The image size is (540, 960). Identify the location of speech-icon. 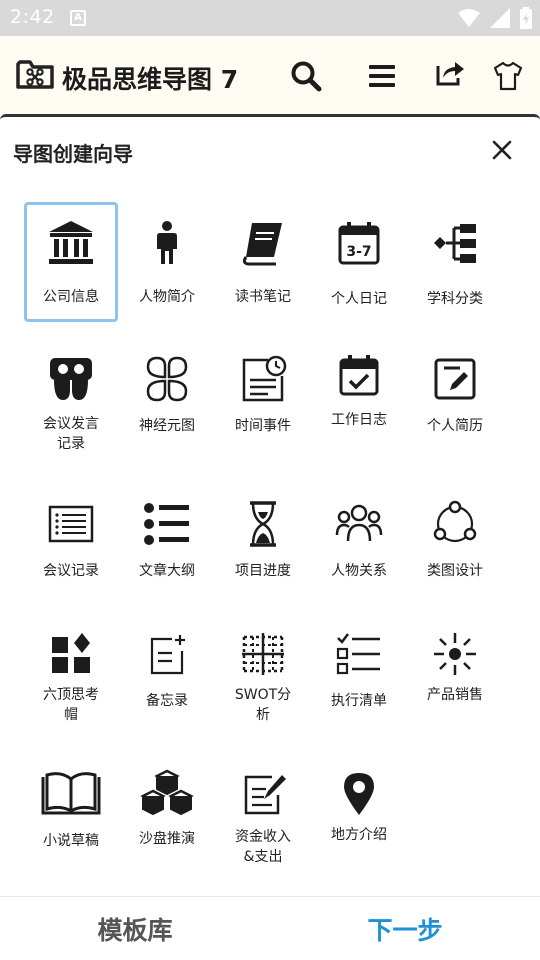
(71, 379).